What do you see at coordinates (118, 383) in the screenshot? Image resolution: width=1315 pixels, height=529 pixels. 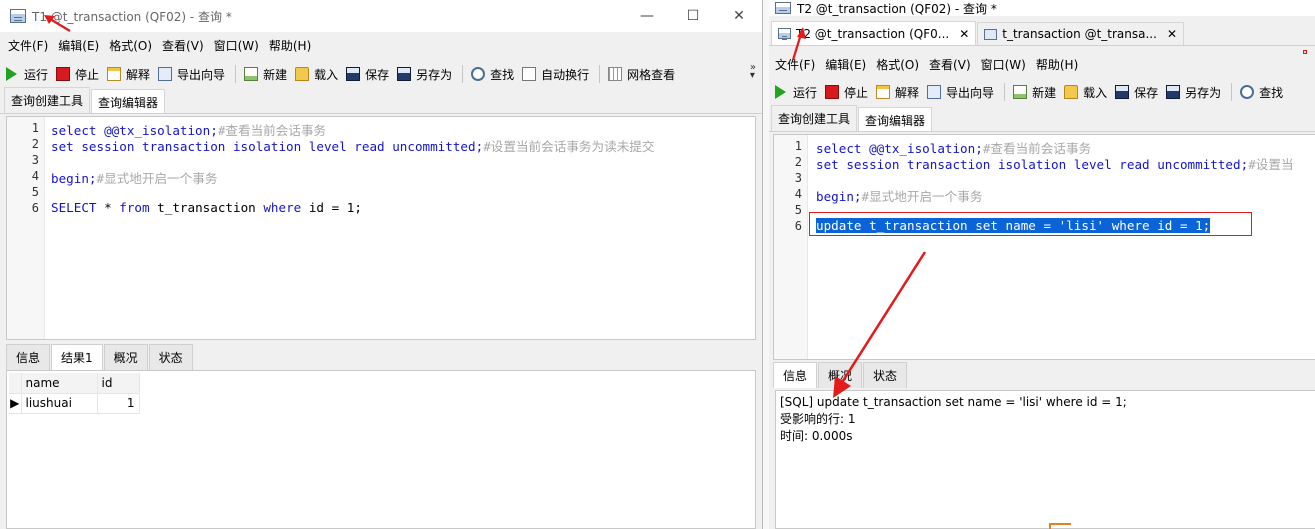 I see `column-header-id: id` at bounding box center [118, 383].